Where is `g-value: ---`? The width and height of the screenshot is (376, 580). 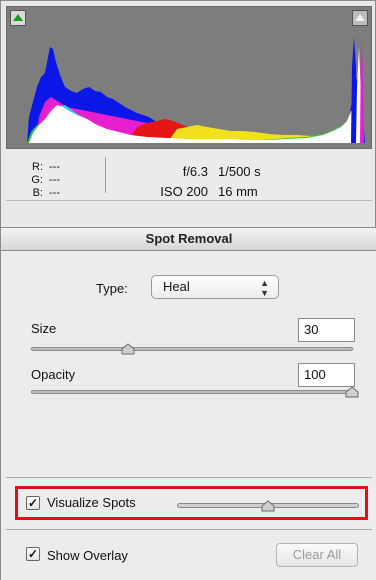
g-value: --- is located at coordinates (54, 180).